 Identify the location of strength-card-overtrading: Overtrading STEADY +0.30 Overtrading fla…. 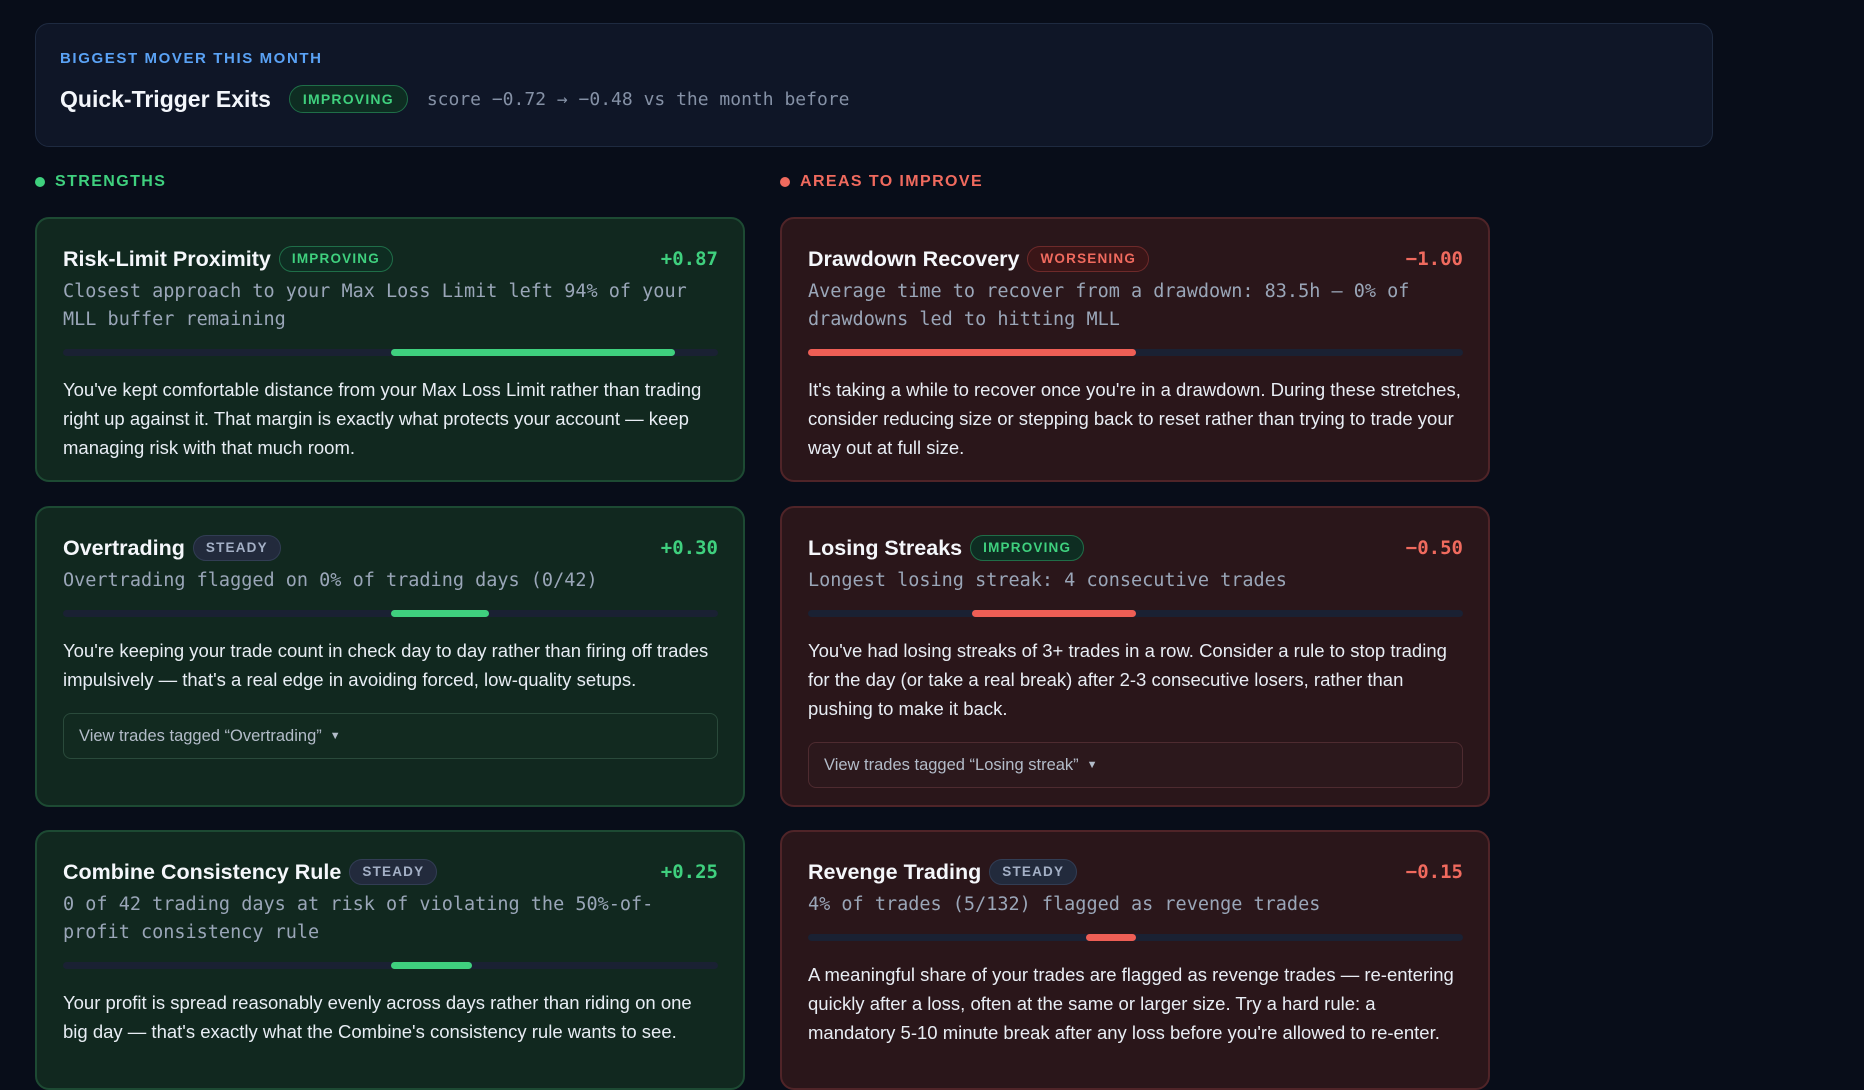
(390, 656).